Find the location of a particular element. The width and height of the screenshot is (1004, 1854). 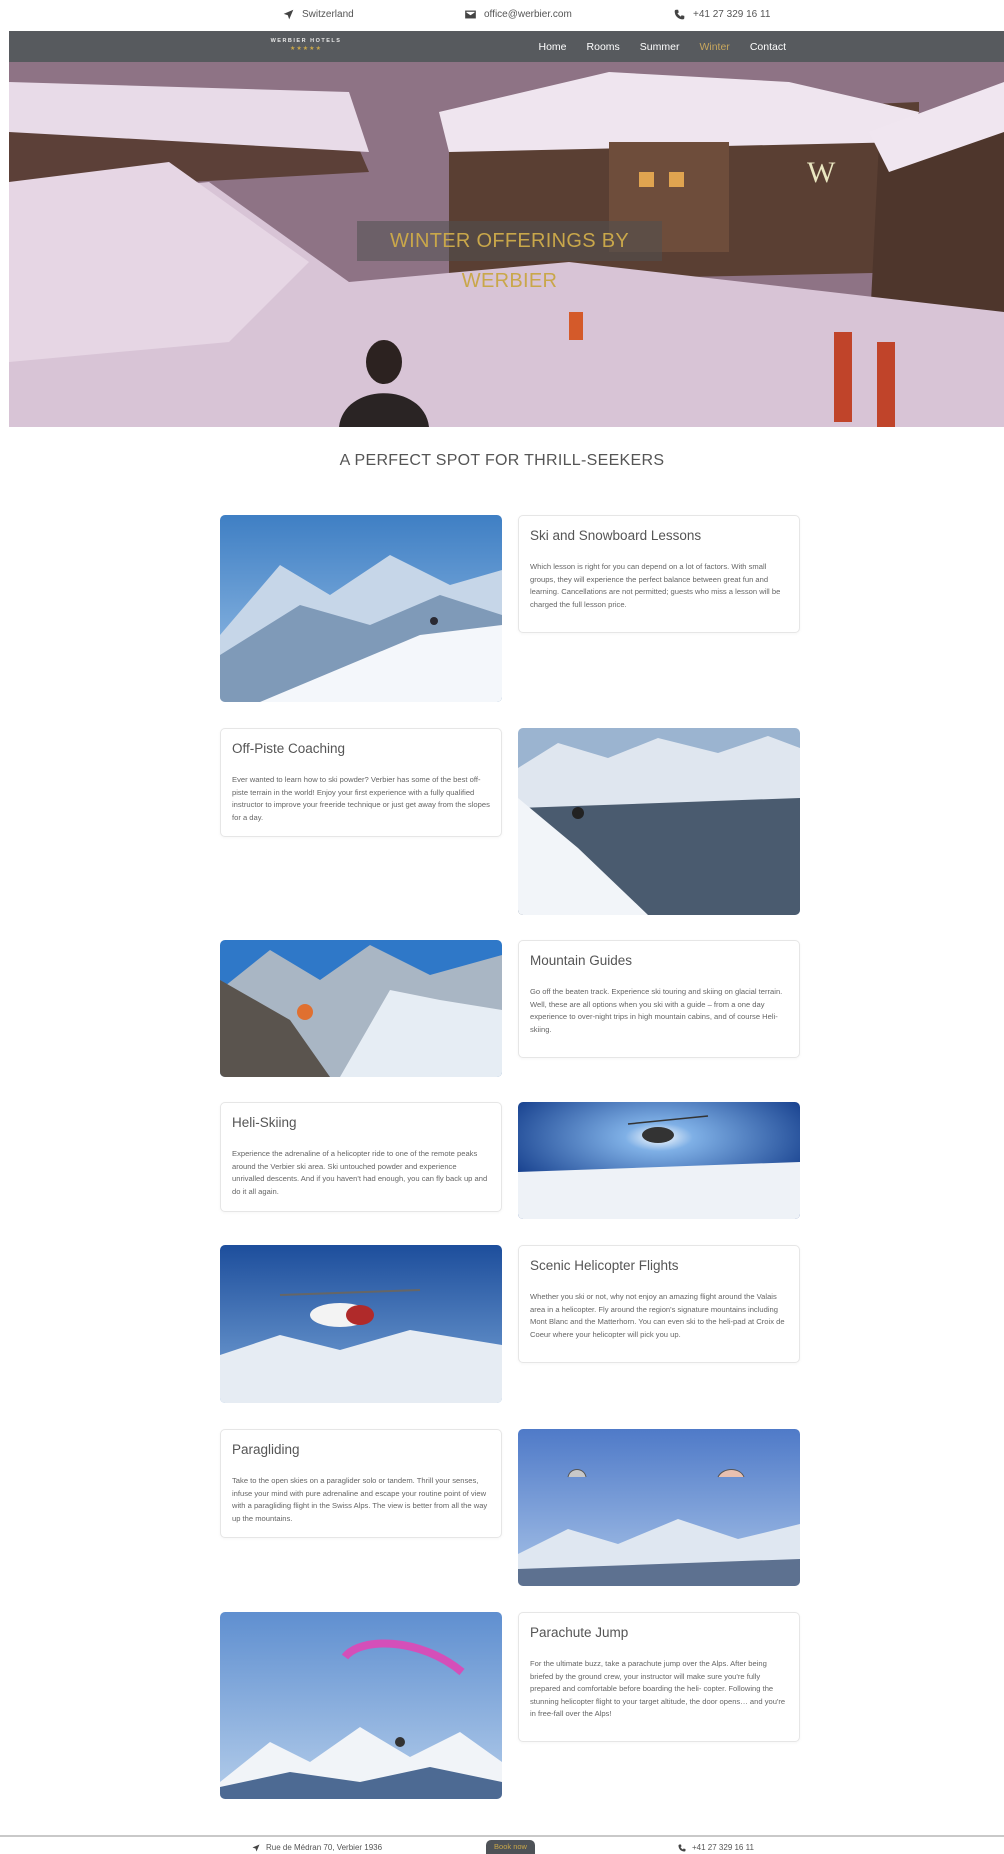

footer-divider is located at coordinates (502, 1836).